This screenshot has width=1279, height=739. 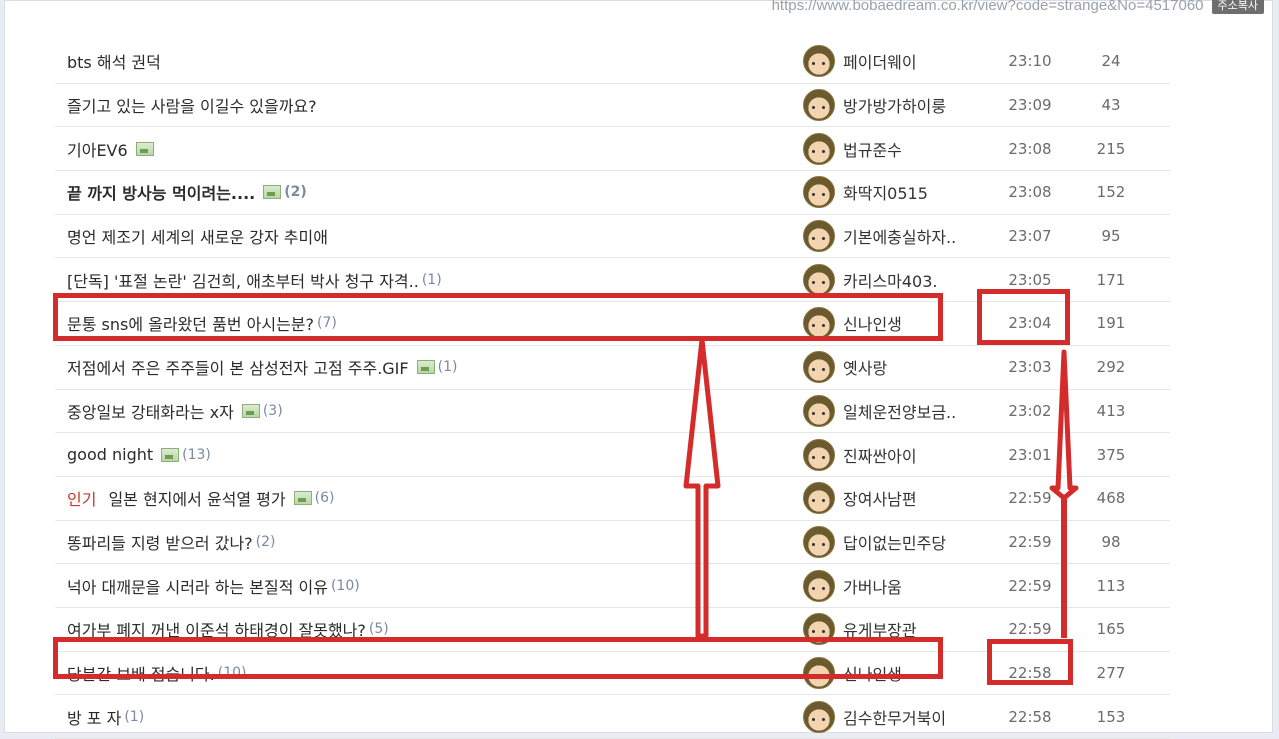 What do you see at coordinates (1111, 61) in the screenshot?
I see `view-count: 24` at bounding box center [1111, 61].